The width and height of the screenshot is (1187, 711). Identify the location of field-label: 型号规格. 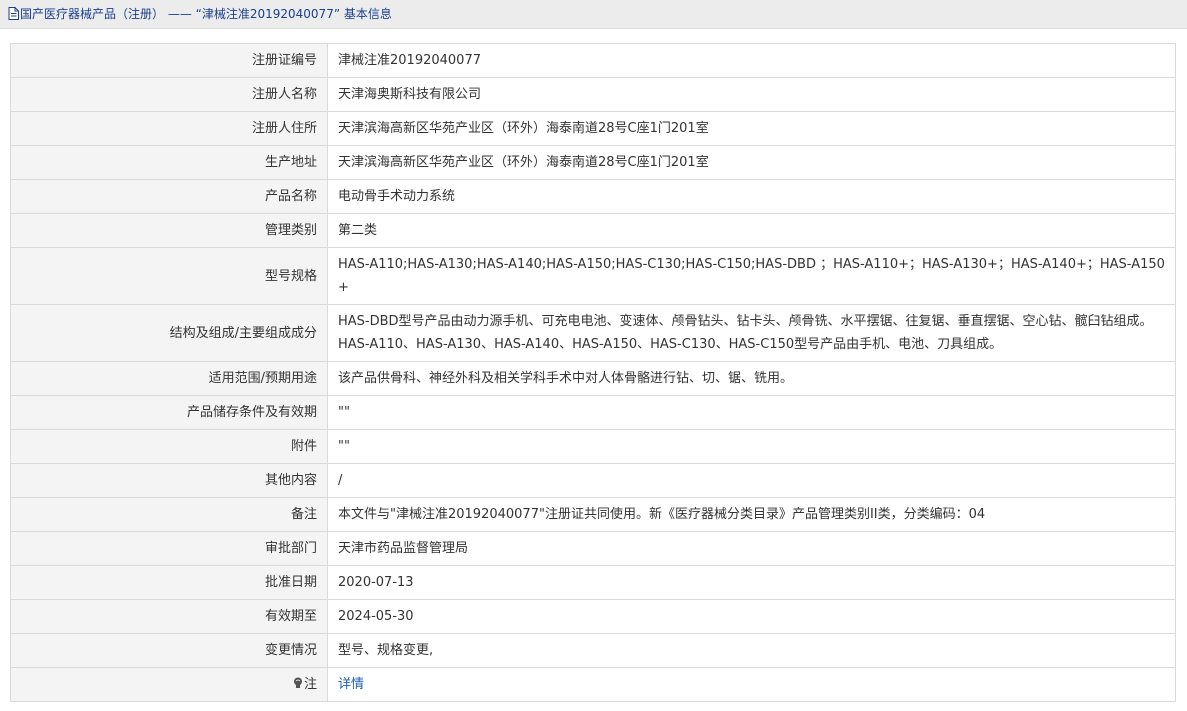
(169, 276).